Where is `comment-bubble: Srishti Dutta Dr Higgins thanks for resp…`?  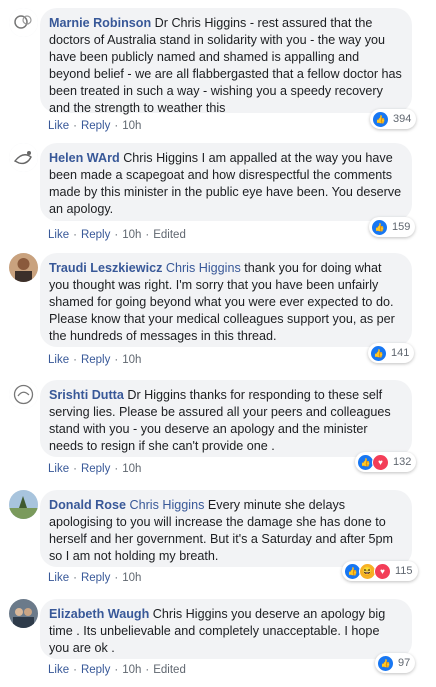
comment-bubble: Srishti Dutta Dr Higgins thanks for resp… is located at coordinates (226, 418).